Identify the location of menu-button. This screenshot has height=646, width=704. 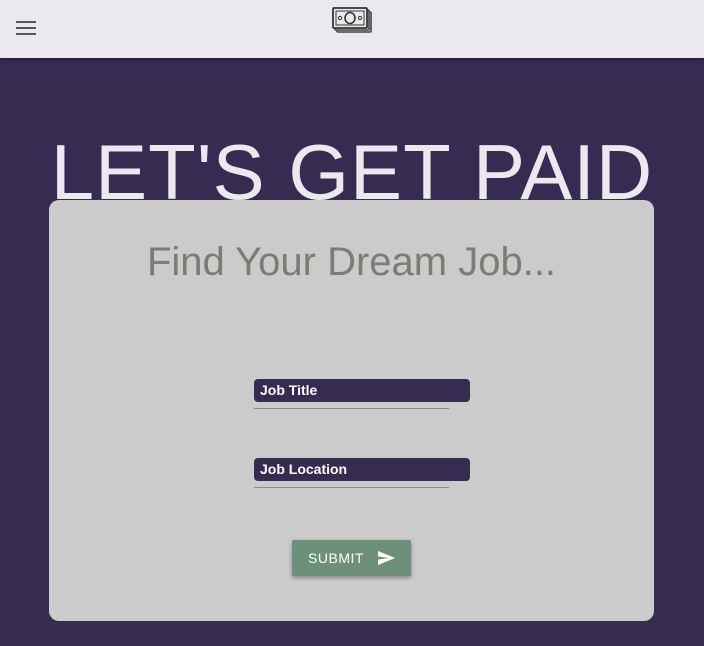
(26, 28).